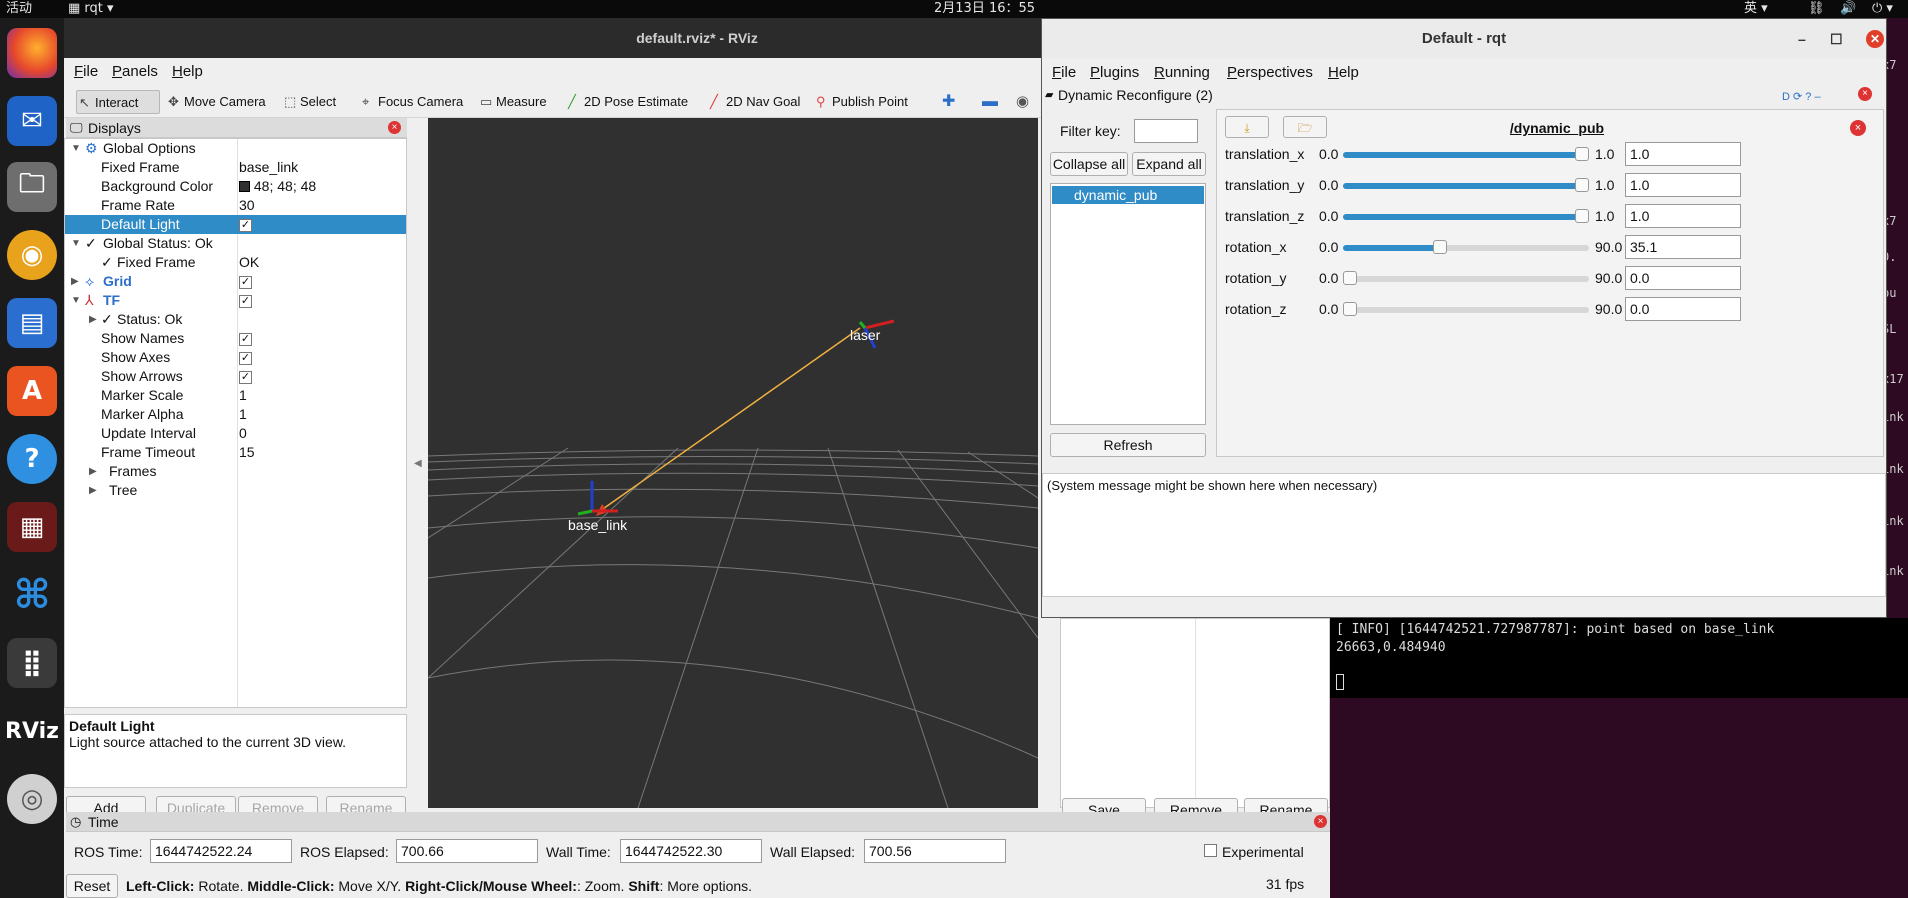  I want to click on expand-all-button: Expand all, so click(1169, 164).